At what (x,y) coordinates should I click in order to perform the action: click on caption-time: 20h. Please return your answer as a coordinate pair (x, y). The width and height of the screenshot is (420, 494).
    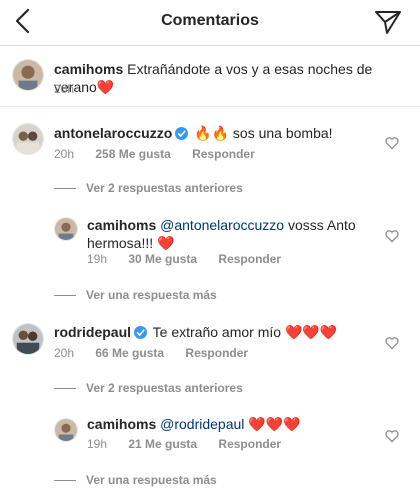
    Looking at the image, I should click on (64, 89).